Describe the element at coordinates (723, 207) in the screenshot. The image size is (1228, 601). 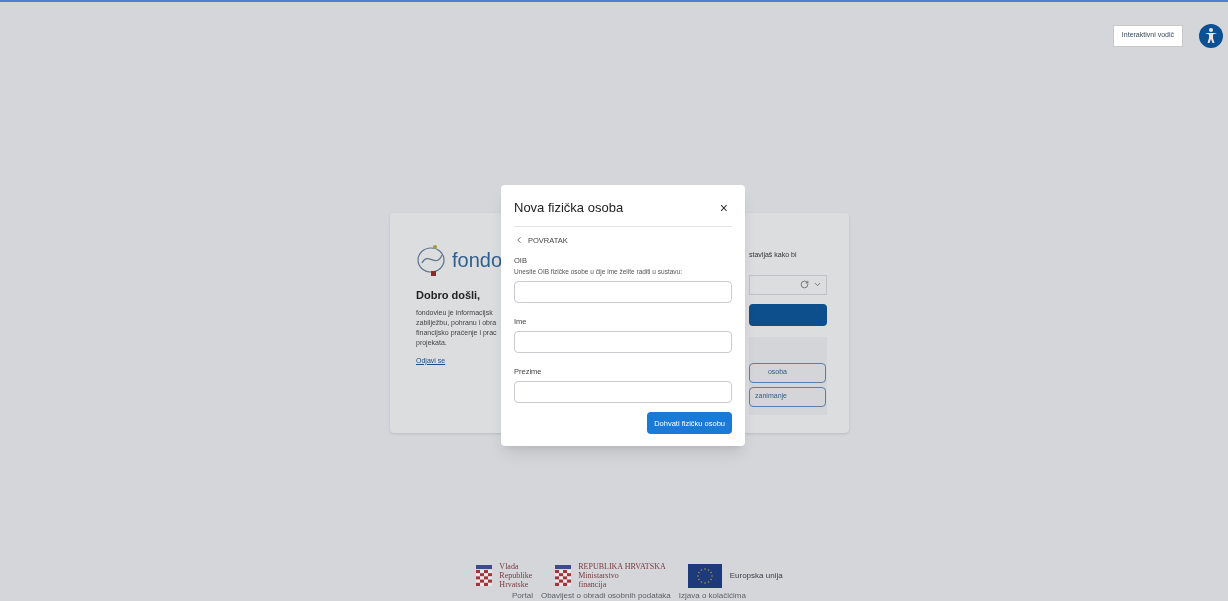
I see `close-button: ×` at that location.